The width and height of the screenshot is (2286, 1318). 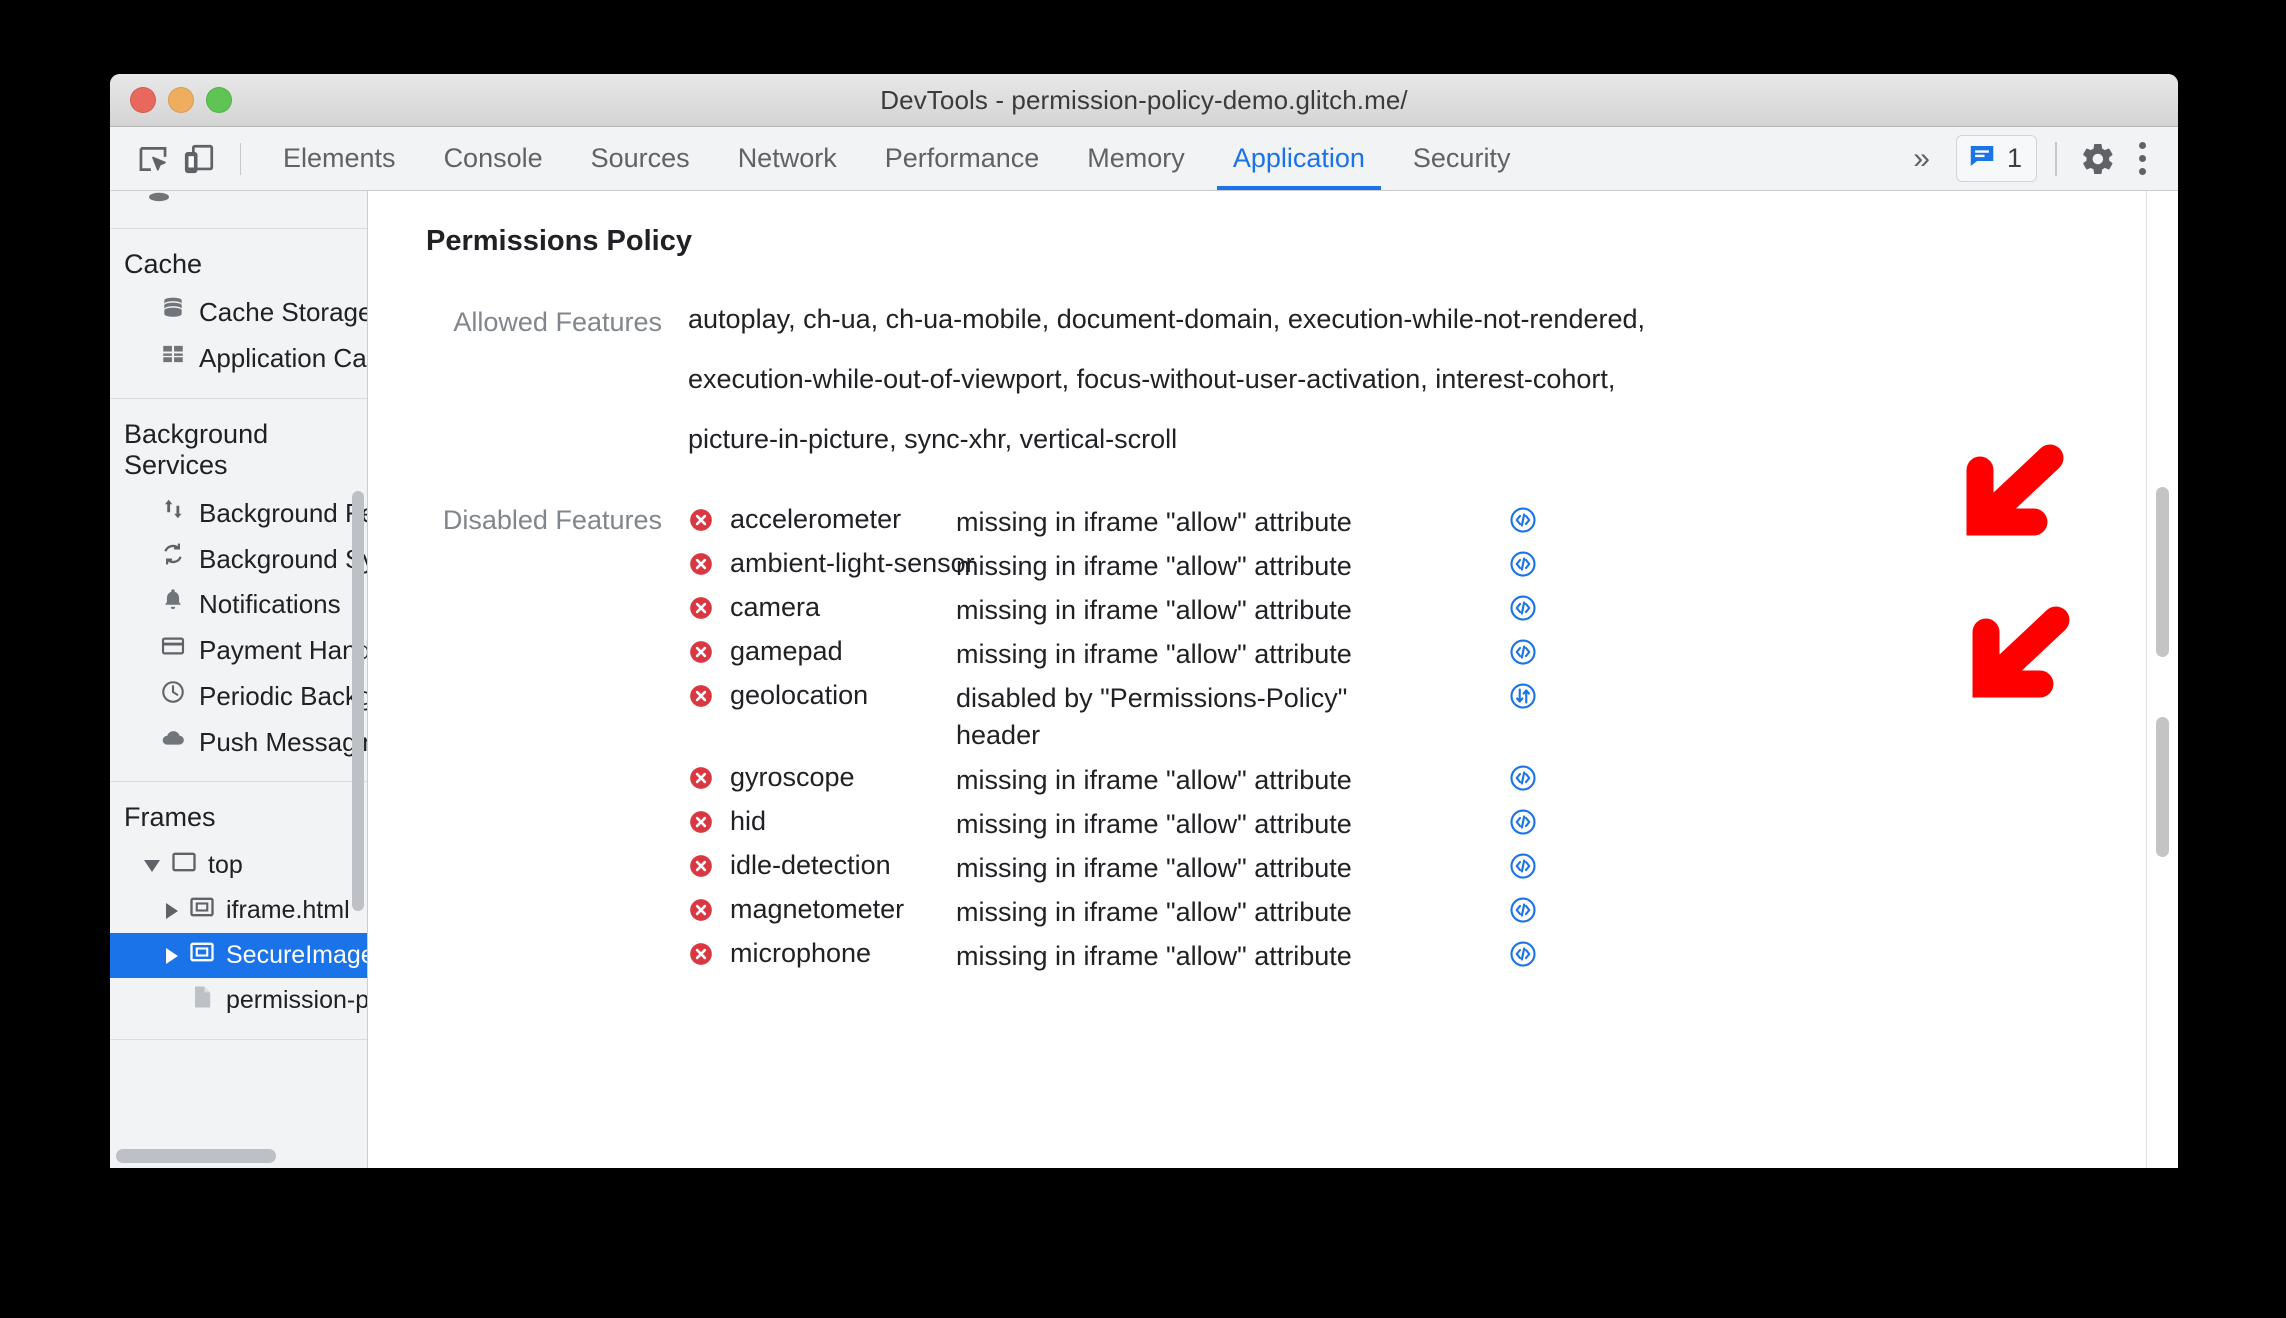 I want to click on toolbar-divider, so click(x=240, y=158).